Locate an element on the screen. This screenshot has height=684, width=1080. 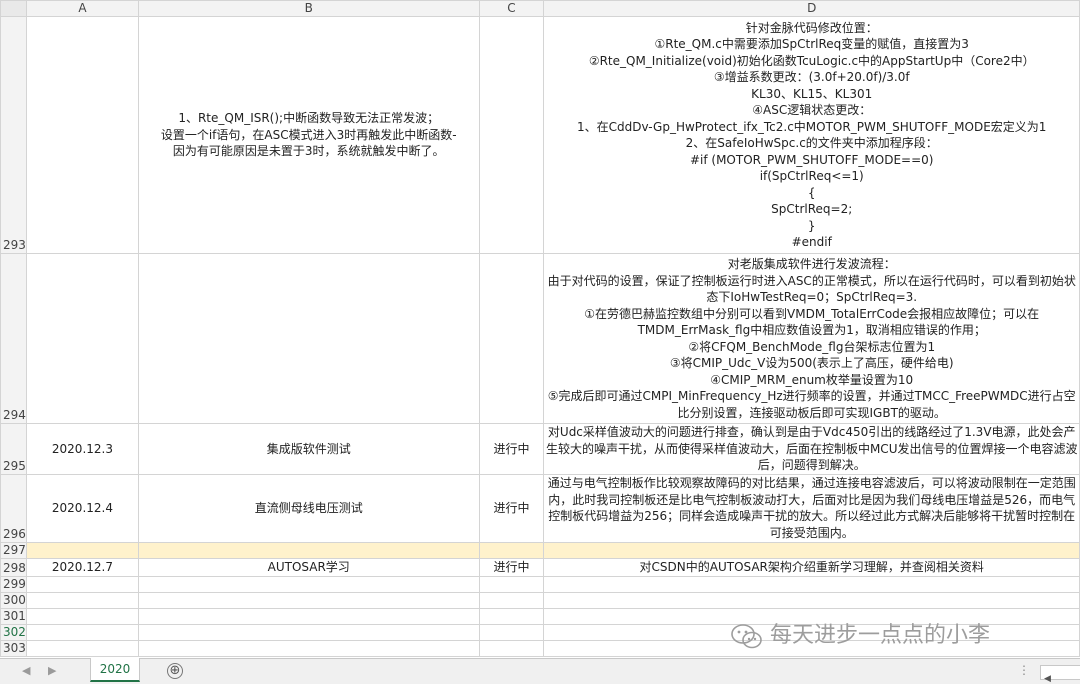
watermark-text: 每天进步一点点的小李 is located at coordinates (880, 635).